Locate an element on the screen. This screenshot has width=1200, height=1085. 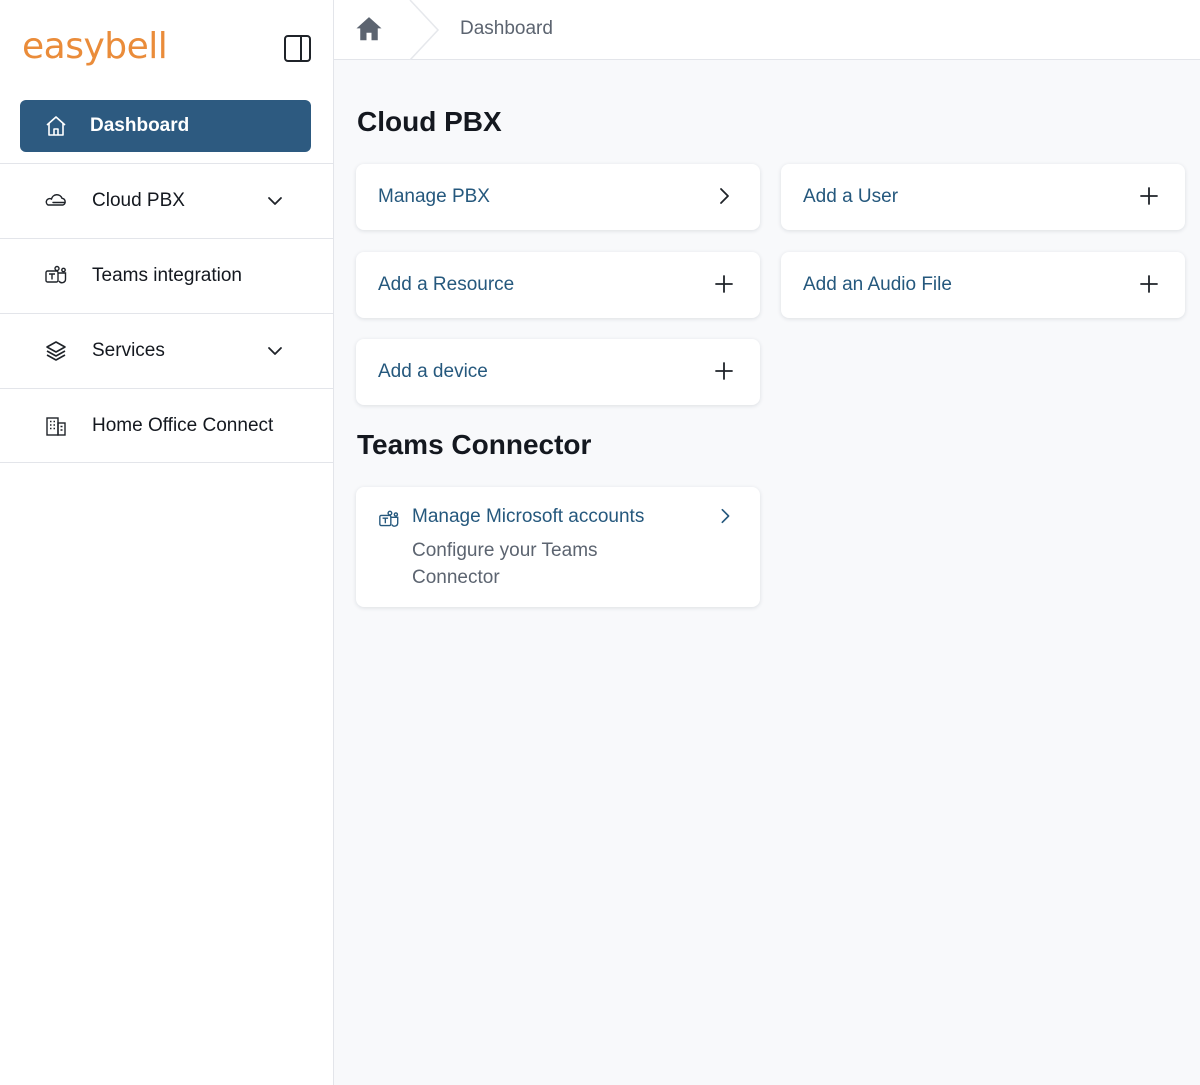
card-description: Configure your Teams Connector is located at coordinates (505, 564).